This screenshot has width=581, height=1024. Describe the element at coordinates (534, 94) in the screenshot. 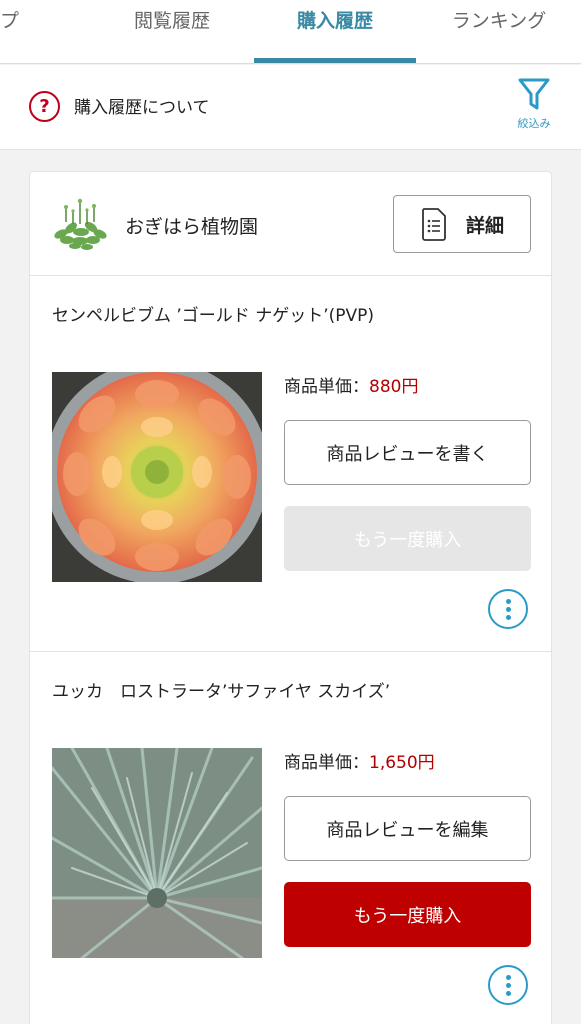

I see `filter-icon` at that location.